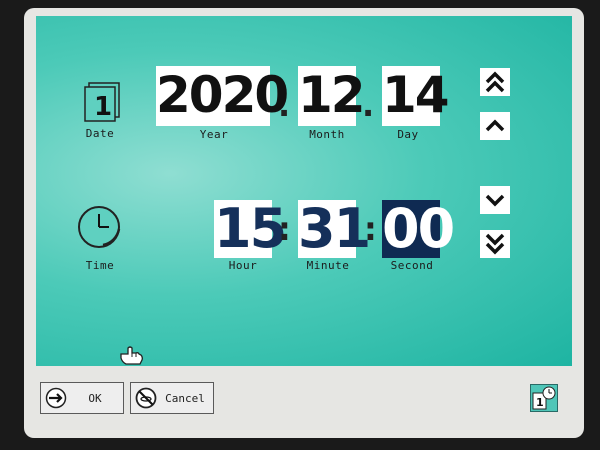  I want to click on double-chevron-down-icon, so click(495, 244).